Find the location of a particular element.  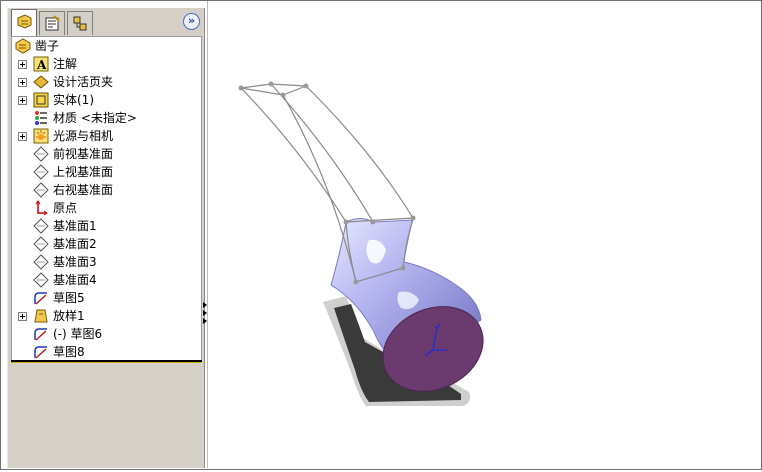

feature-manager-tab is located at coordinates (24, 22).